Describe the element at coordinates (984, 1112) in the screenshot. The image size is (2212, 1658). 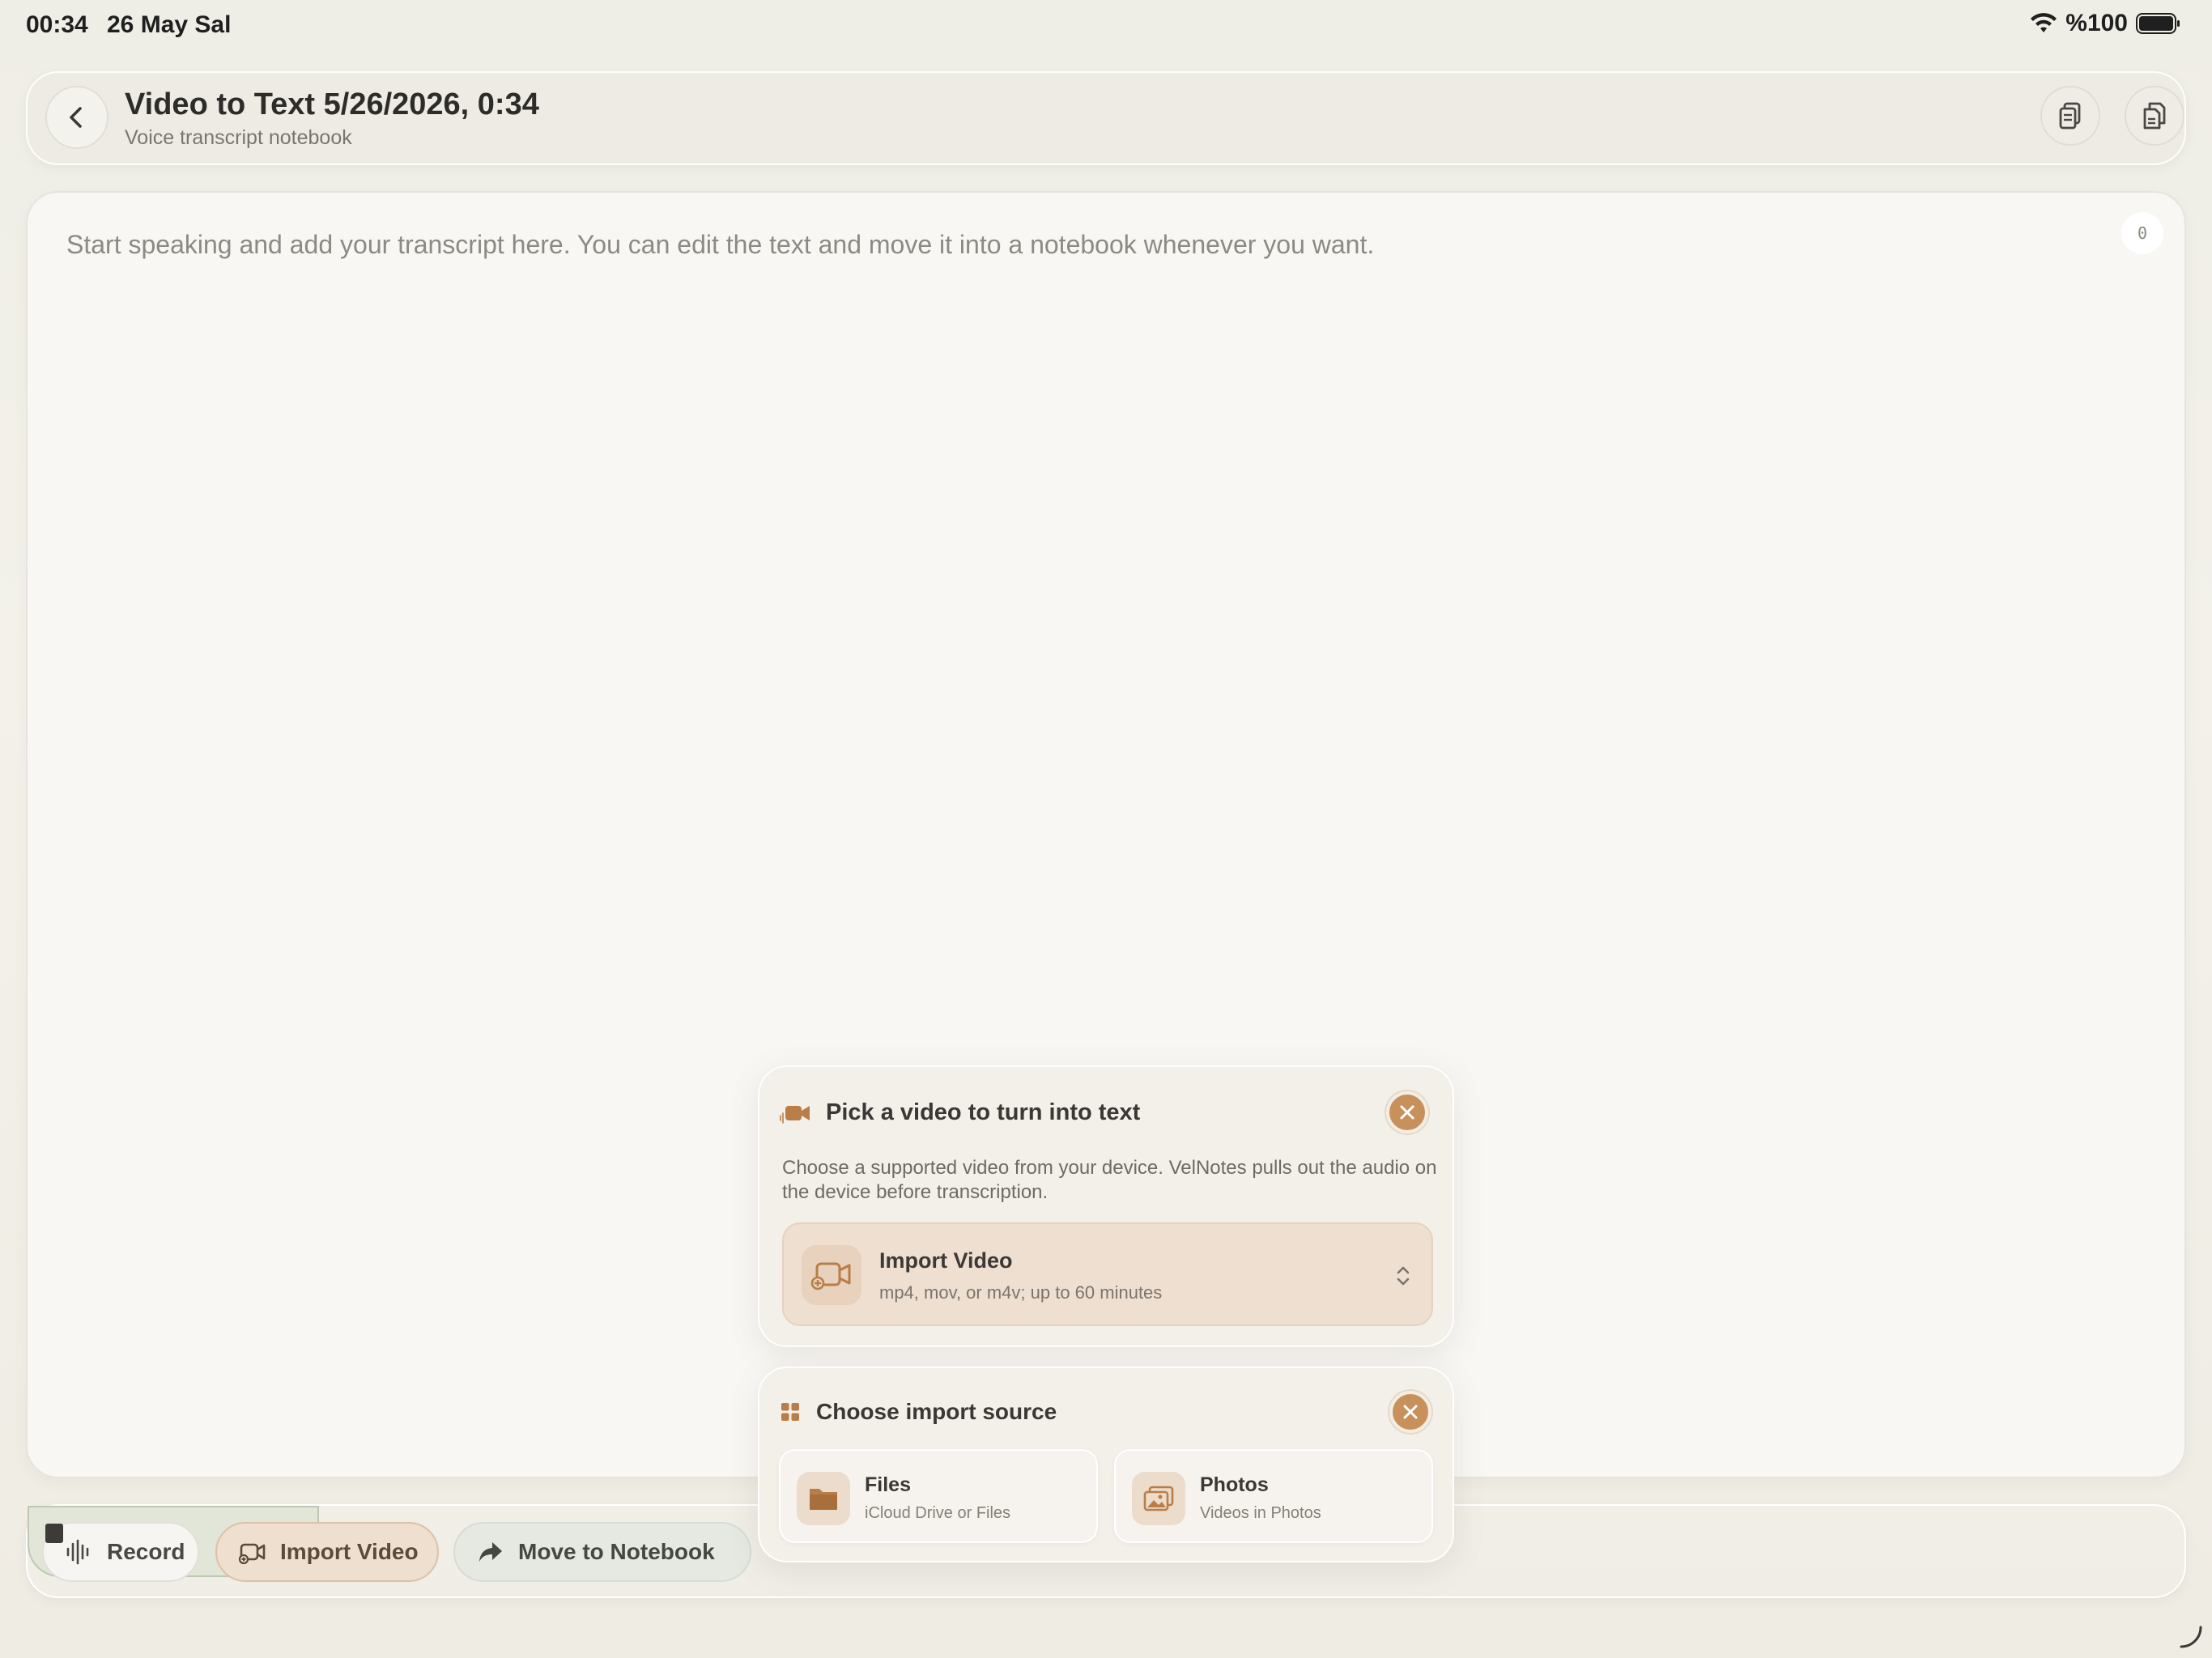
I see `pick-video-title: Pick a video to turn into text` at that location.